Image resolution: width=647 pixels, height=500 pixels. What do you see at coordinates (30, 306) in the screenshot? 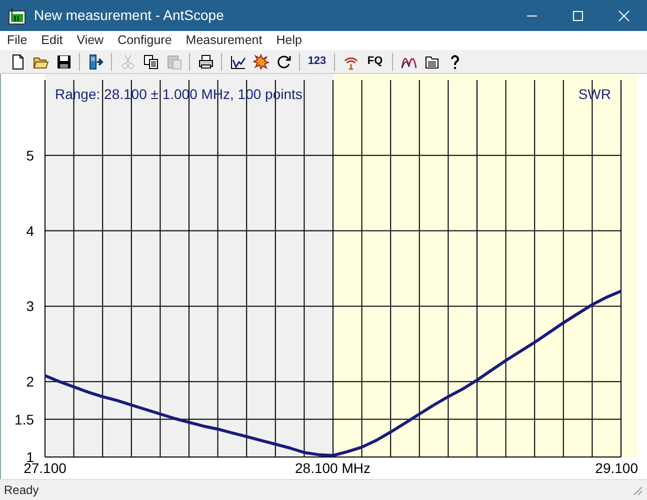
I see `y-axis-label: 3` at bounding box center [30, 306].